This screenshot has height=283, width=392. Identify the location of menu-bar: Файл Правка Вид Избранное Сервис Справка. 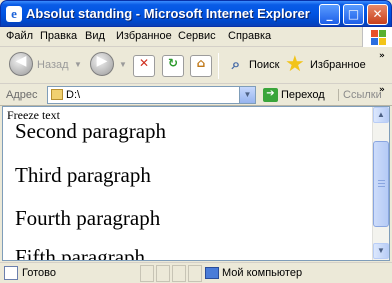
(196, 37).